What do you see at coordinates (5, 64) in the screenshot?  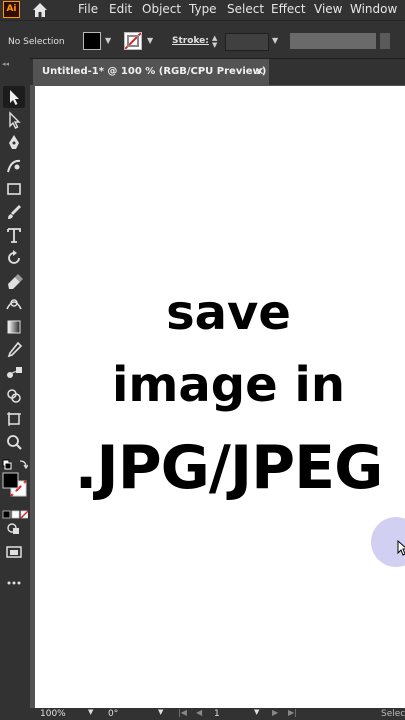 I see `panel-collapse-icon: ◂◂` at bounding box center [5, 64].